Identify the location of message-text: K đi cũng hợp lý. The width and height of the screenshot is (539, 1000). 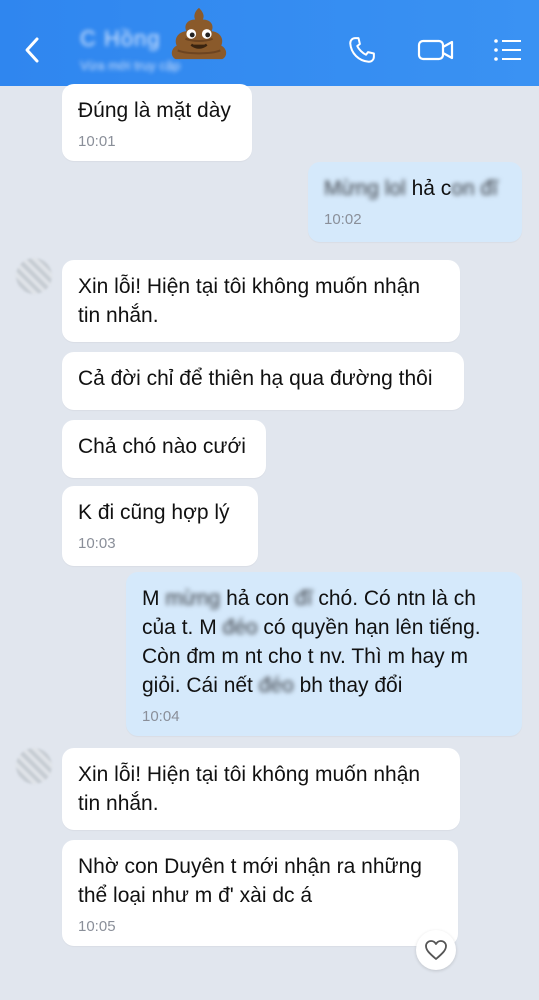
(160, 512).